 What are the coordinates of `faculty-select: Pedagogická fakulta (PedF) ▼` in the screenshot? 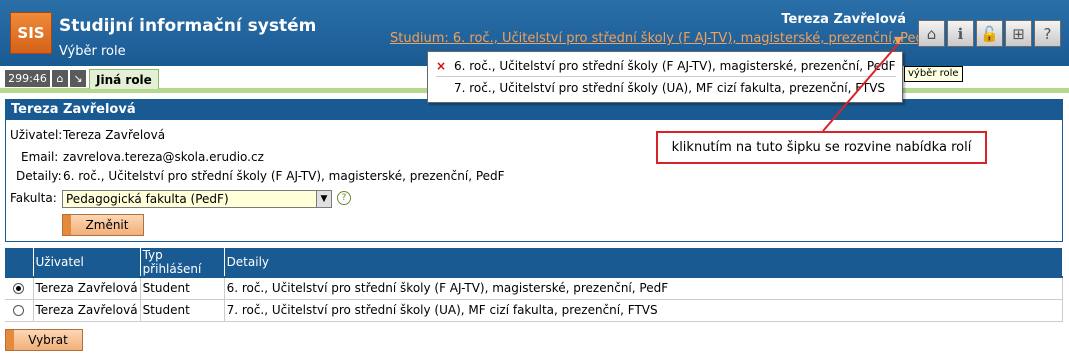 It's located at (197, 199).